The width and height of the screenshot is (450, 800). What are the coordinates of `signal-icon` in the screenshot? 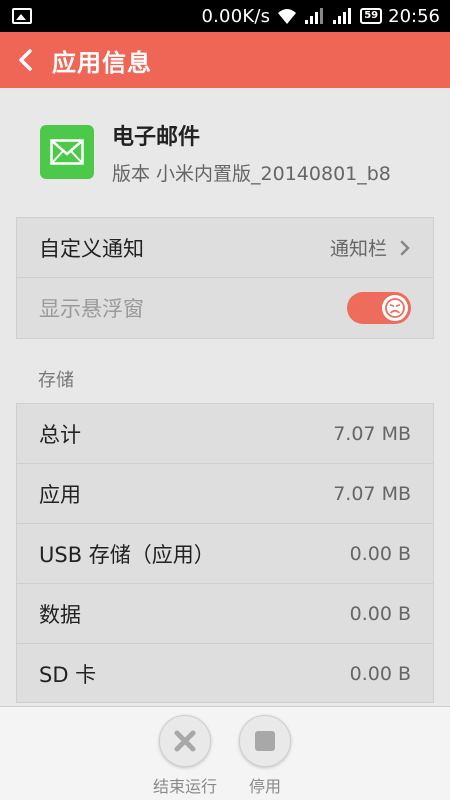 It's located at (314, 16).